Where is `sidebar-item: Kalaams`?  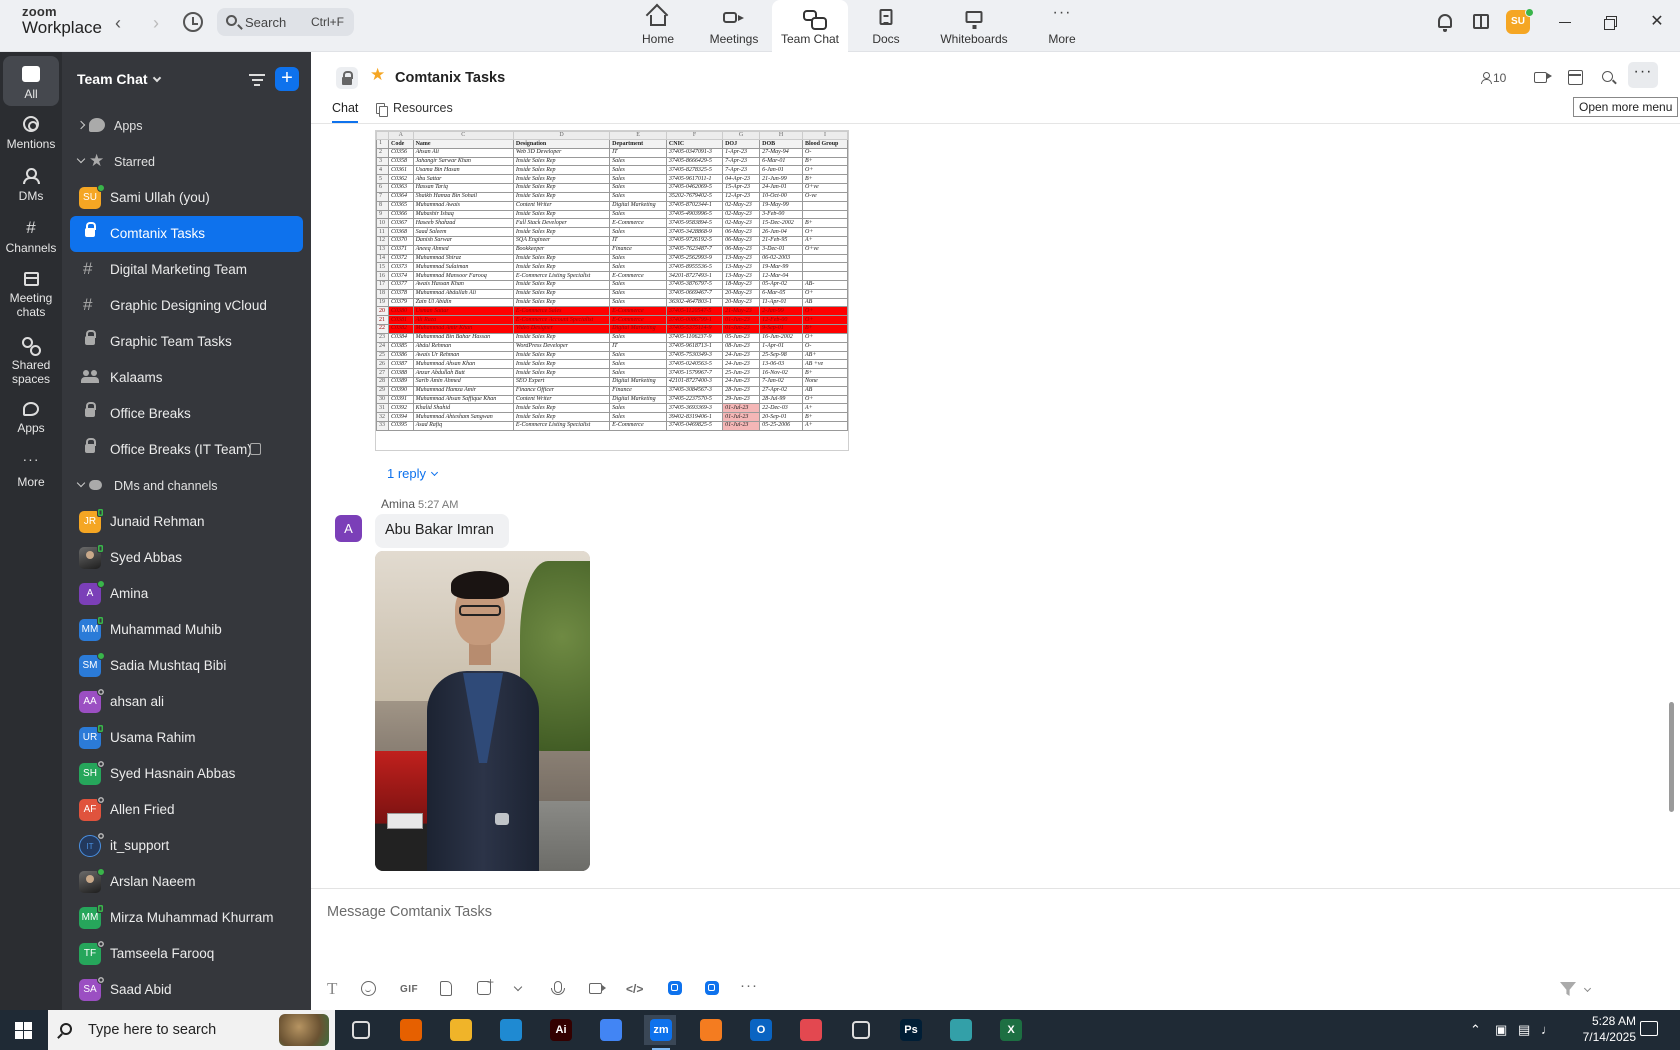 sidebar-item: Kalaams is located at coordinates (186, 378).